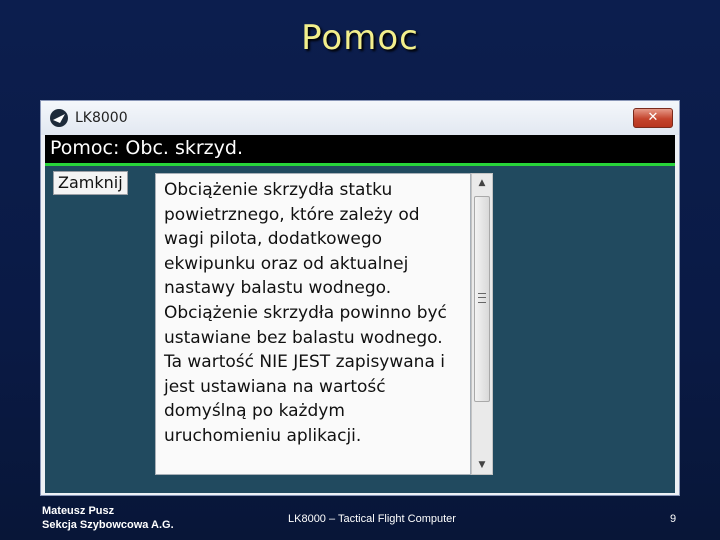  I want to click on scroll-down-icon: ▼, so click(482, 465).